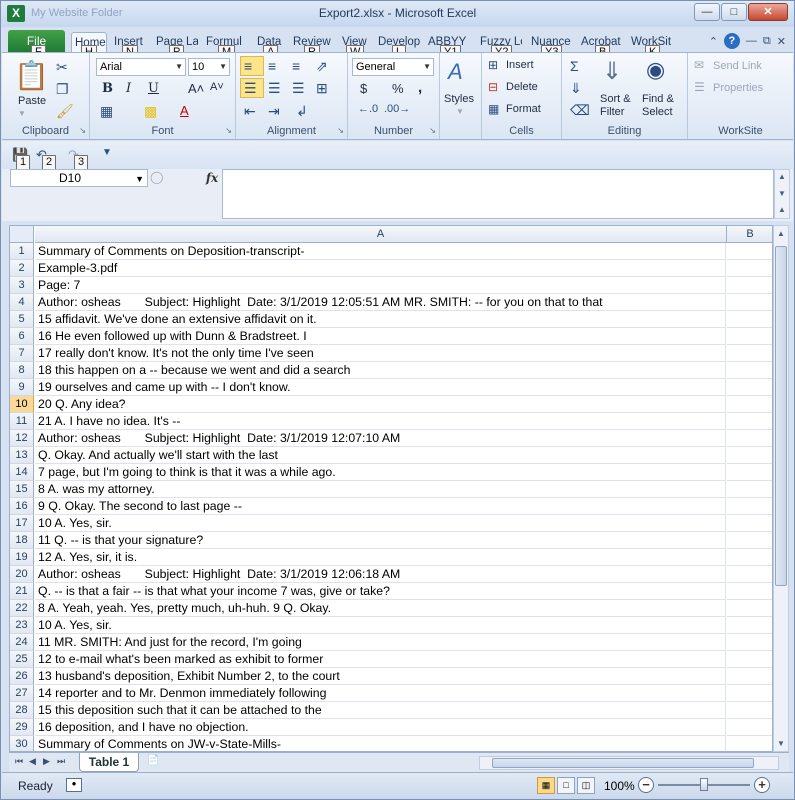 Image resolution: width=795 pixels, height=800 pixels. I want to click on page-break-view-icon: ◫, so click(586, 785).